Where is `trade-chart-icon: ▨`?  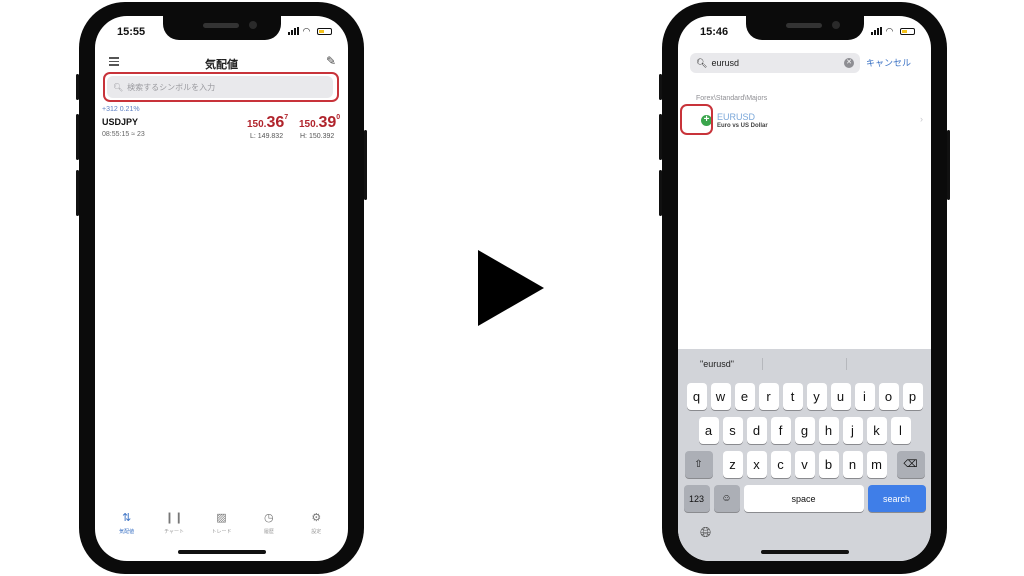 trade-chart-icon: ▨ is located at coordinates (221, 518).